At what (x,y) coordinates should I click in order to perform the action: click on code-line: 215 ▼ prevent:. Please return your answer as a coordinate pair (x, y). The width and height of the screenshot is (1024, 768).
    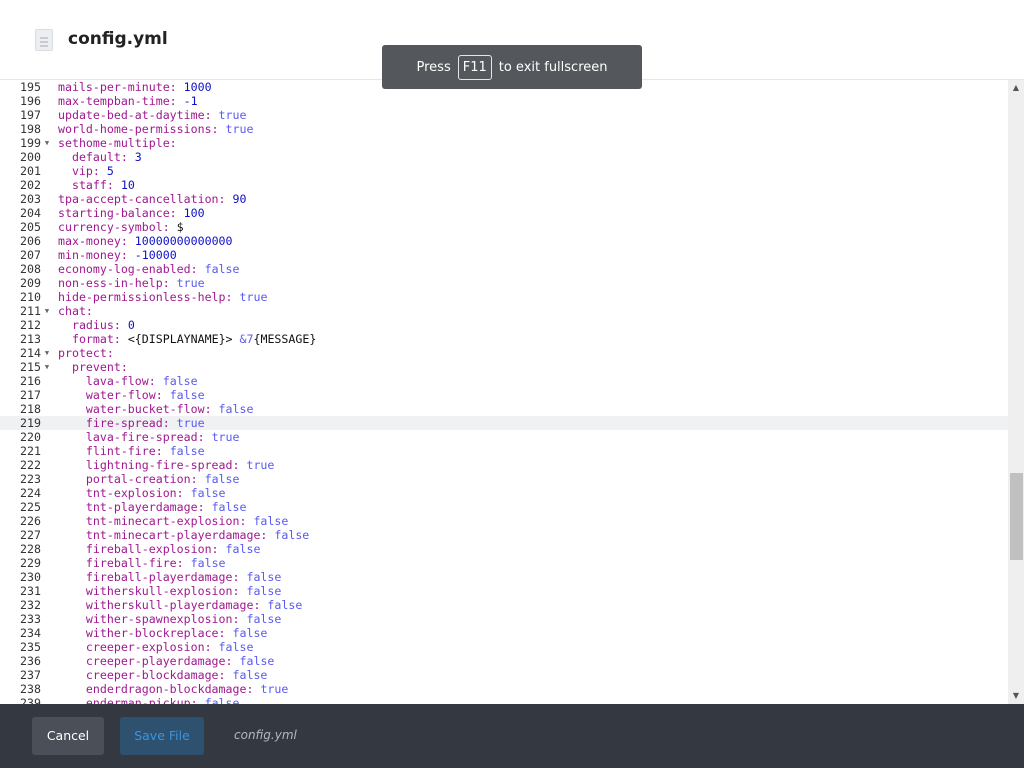
    Looking at the image, I should click on (504, 367).